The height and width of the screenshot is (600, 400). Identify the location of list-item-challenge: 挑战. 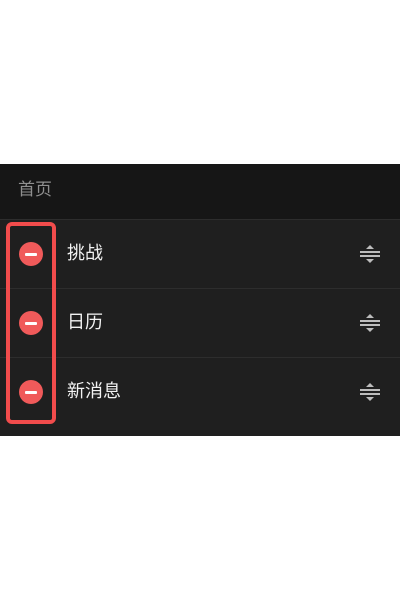
(200, 253).